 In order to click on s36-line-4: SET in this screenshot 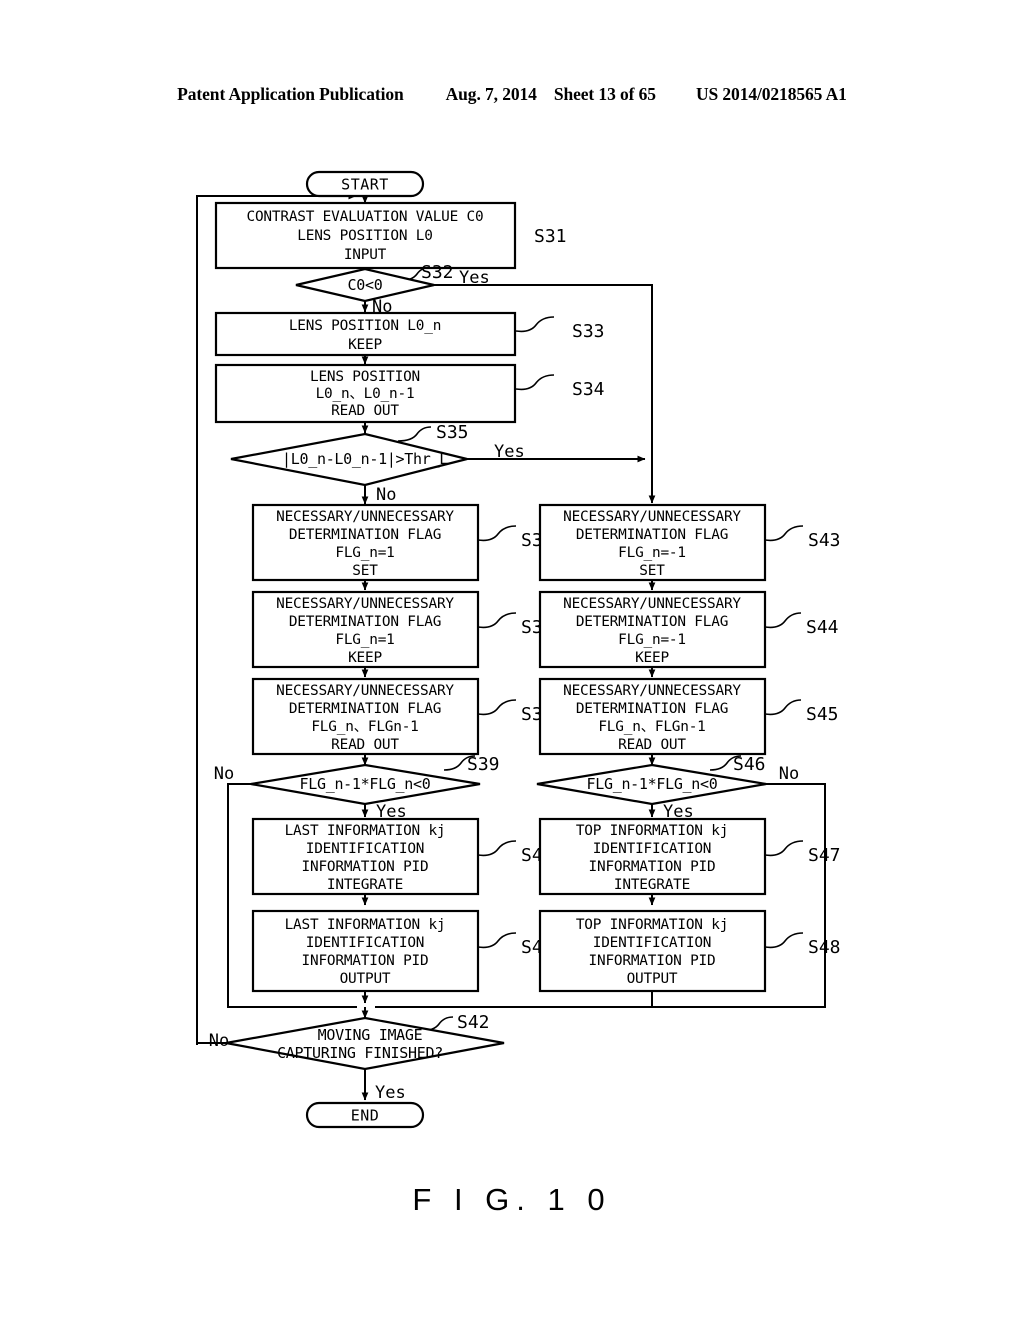, I will do `click(365, 571)`.